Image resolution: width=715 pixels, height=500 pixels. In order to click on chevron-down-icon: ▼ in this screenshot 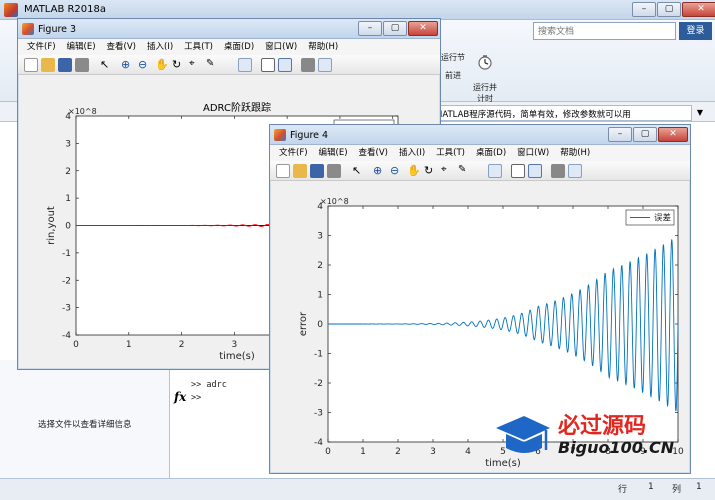, I will do `click(700, 113)`.